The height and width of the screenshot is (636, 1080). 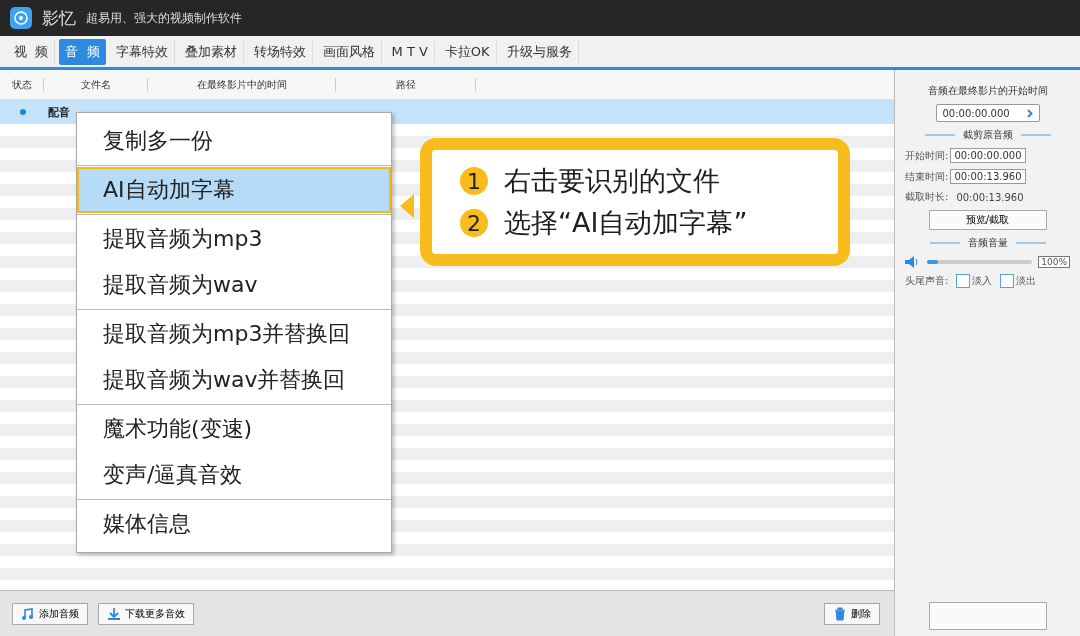 What do you see at coordinates (59, 112) in the screenshot?
I see `file-name: 配音` at bounding box center [59, 112].